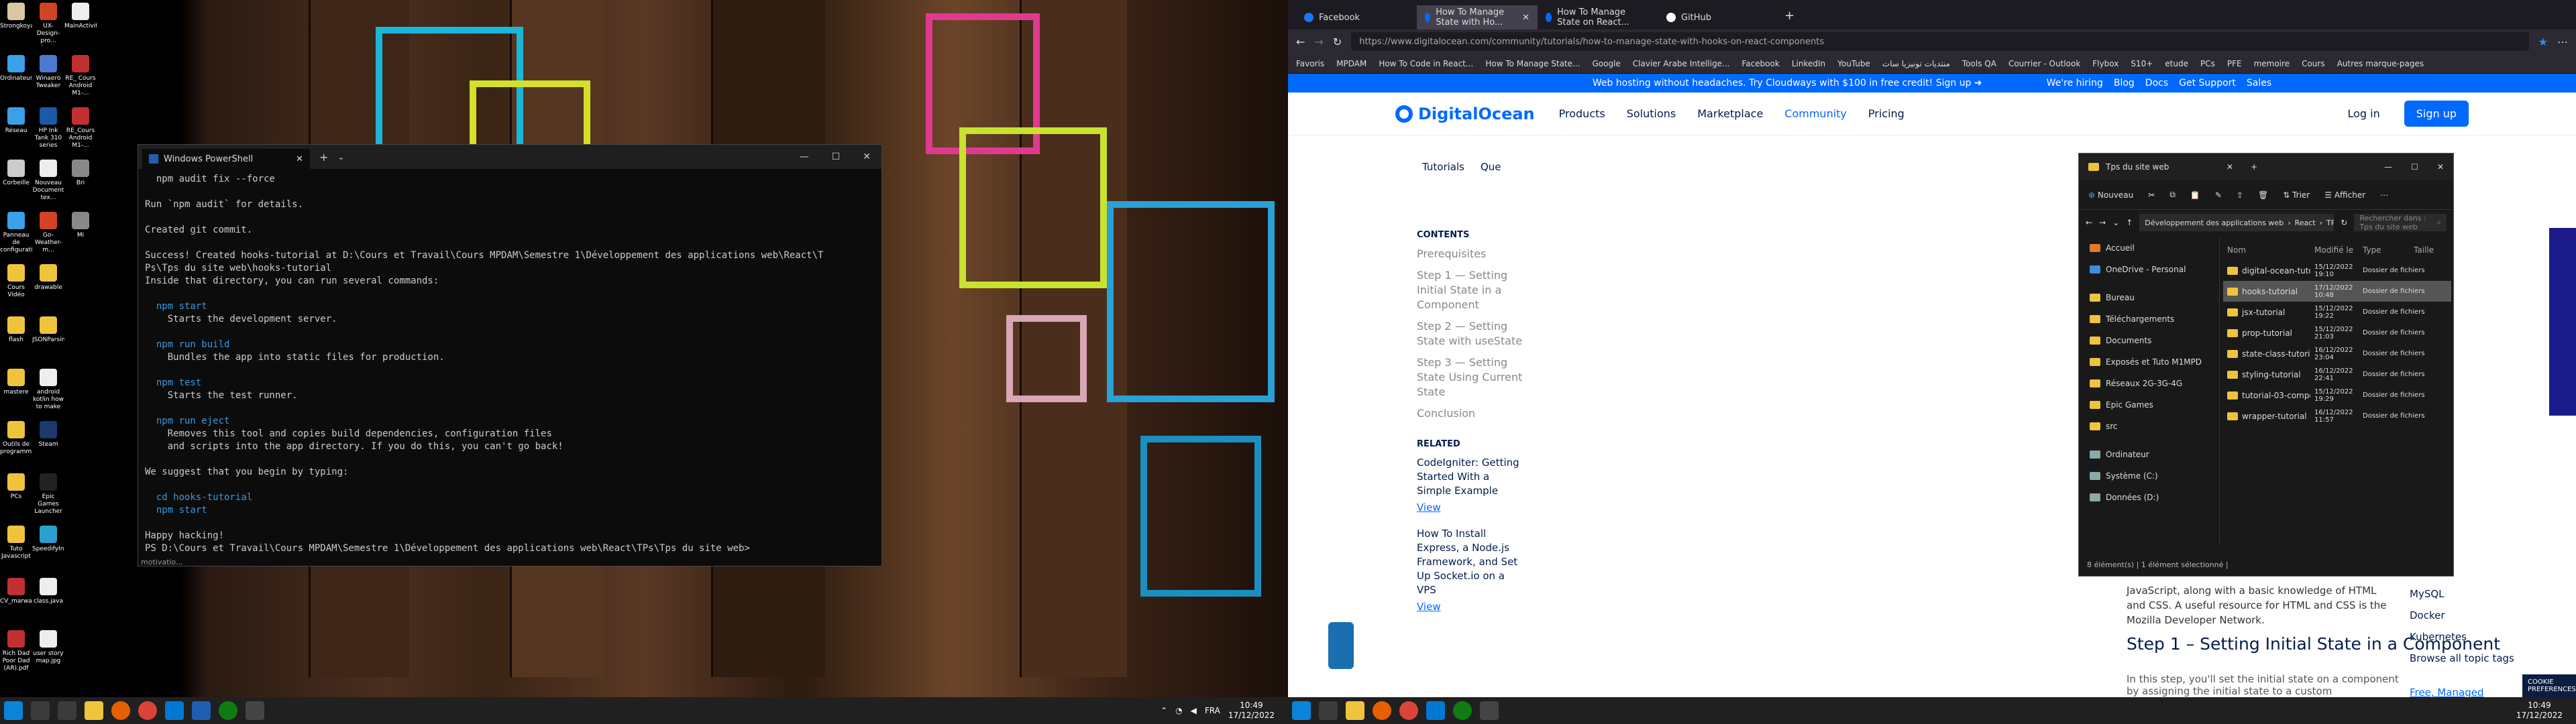 Image resolution: width=2576 pixels, height=724 pixels. What do you see at coordinates (1886, 113) in the screenshot?
I see `nav-item: Pricing` at bounding box center [1886, 113].